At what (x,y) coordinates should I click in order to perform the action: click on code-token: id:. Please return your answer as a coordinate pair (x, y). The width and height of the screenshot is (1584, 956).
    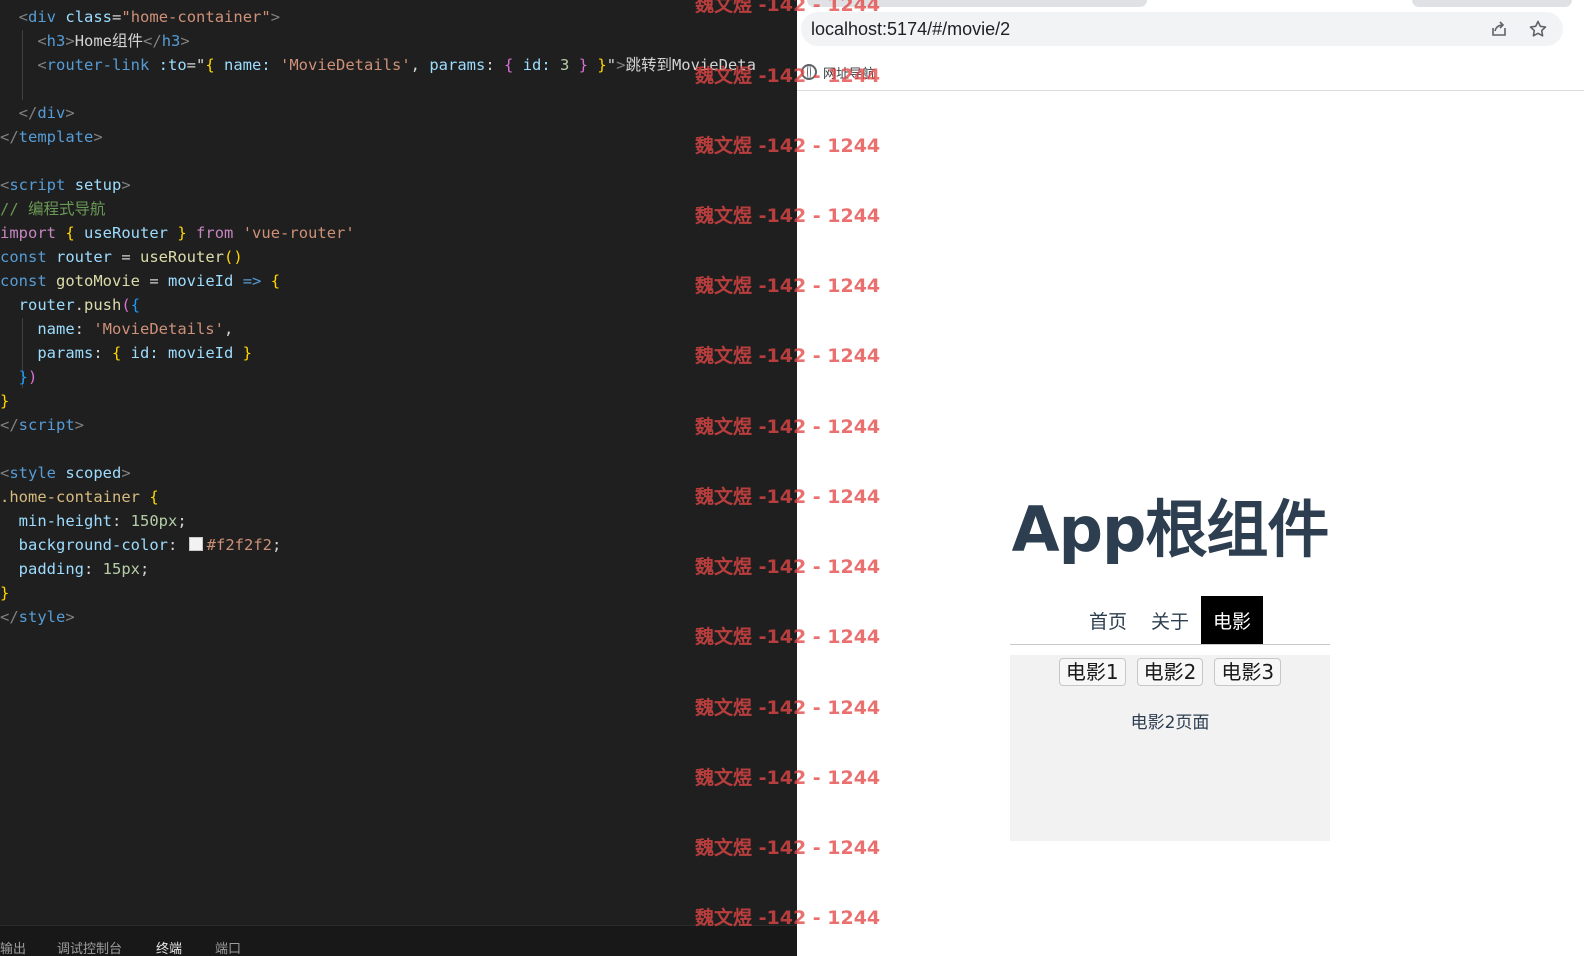
    Looking at the image, I should click on (537, 65).